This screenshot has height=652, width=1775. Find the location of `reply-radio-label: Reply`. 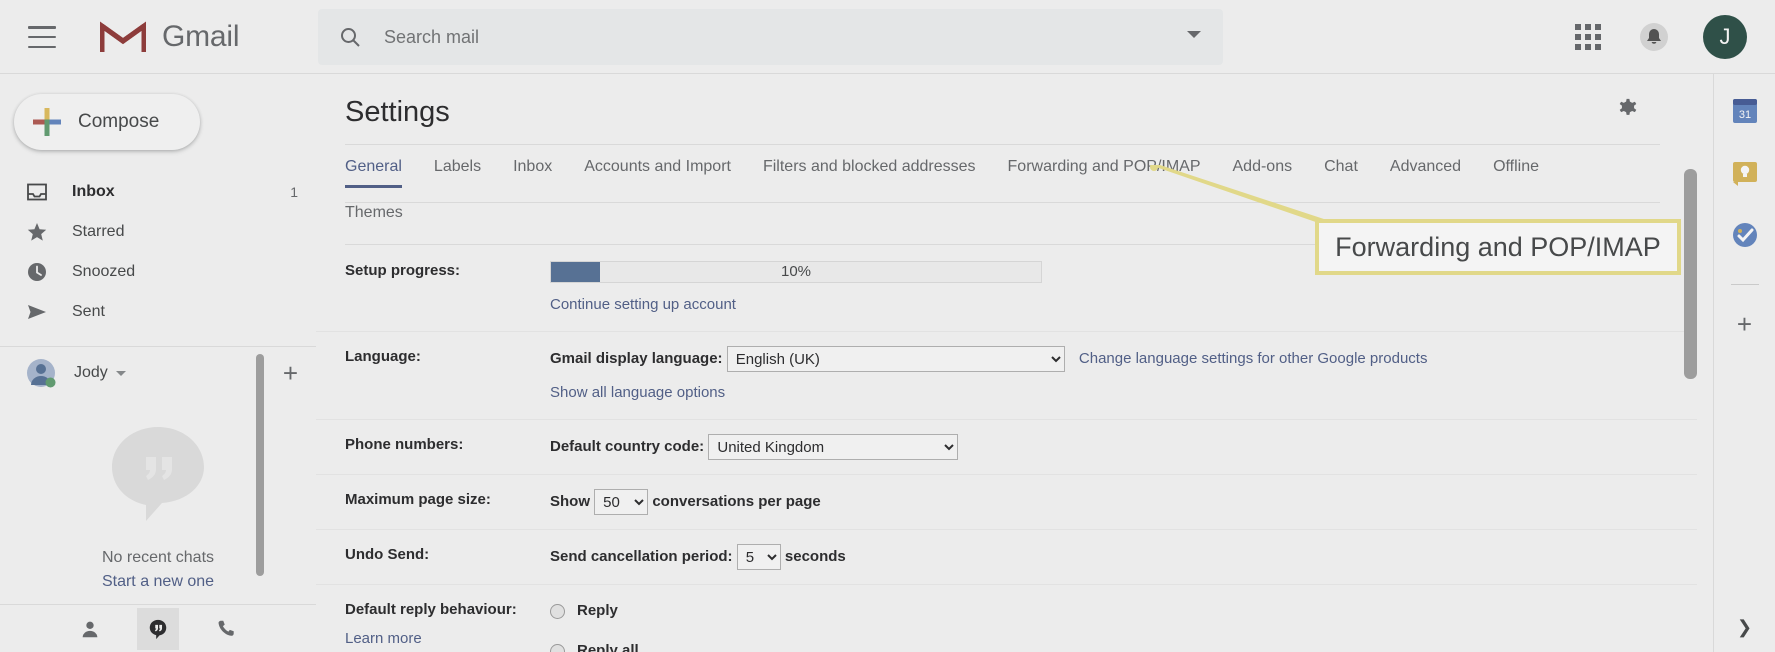

reply-radio-label: Reply is located at coordinates (597, 610).